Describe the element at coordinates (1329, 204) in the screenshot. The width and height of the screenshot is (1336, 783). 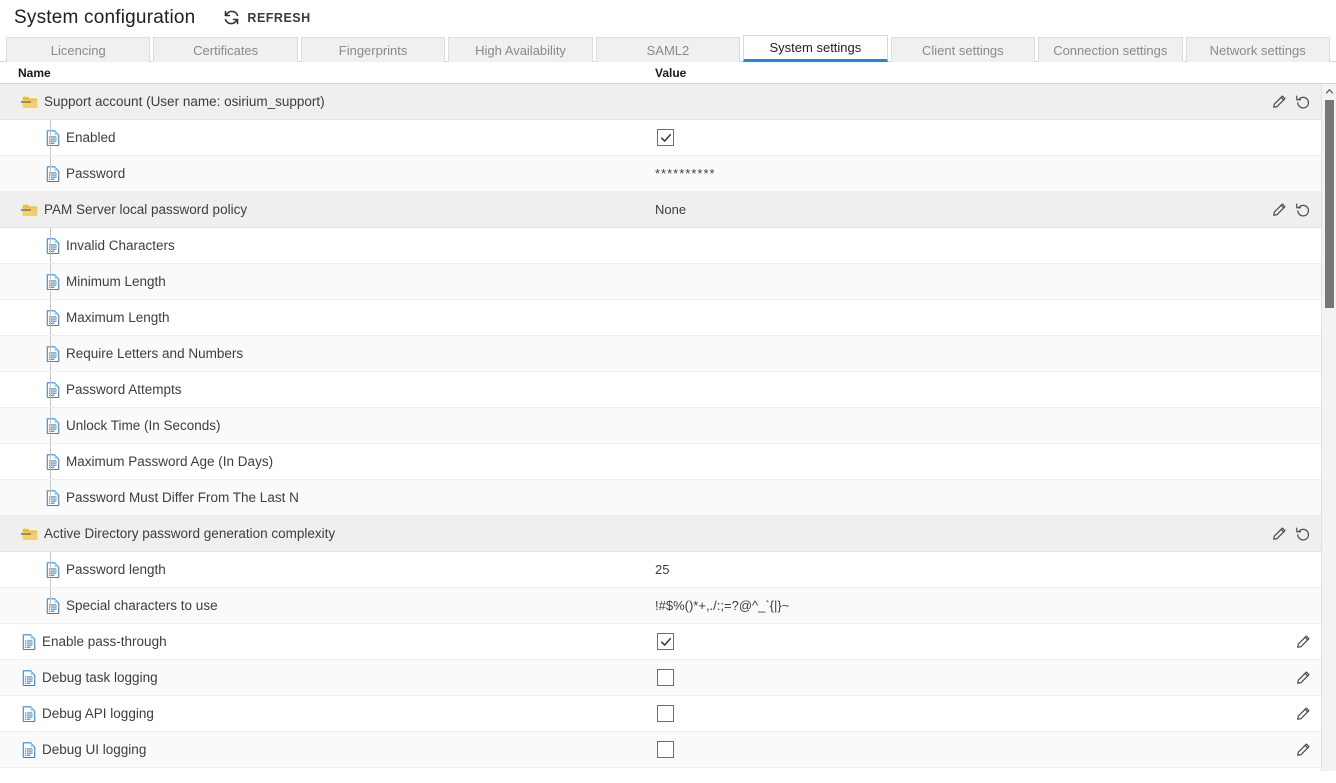
I see `vertical-scroll-thumb` at that location.